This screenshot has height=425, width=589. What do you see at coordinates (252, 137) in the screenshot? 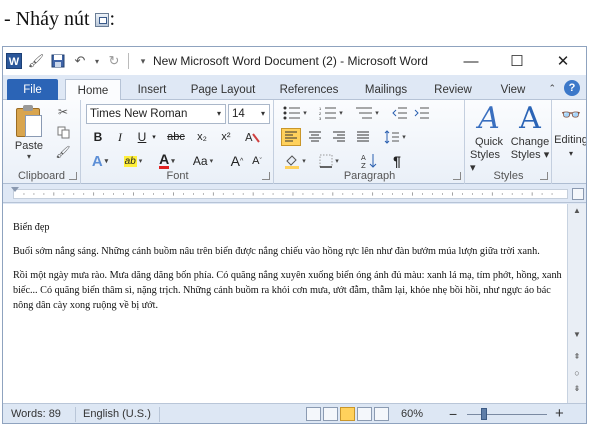
I see `clear-formatting-icon: A` at bounding box center [252, 137].